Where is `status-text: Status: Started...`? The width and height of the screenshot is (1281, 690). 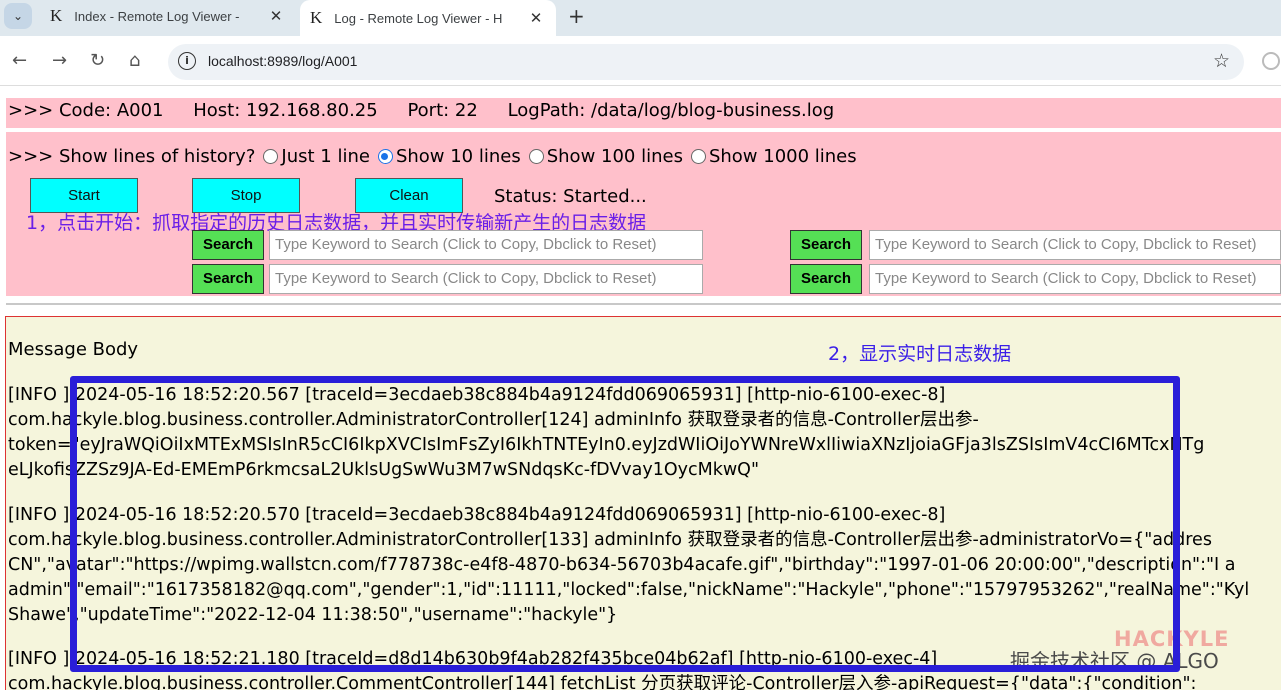 status-text: Status: Started... is located at coordinates (570, 196).